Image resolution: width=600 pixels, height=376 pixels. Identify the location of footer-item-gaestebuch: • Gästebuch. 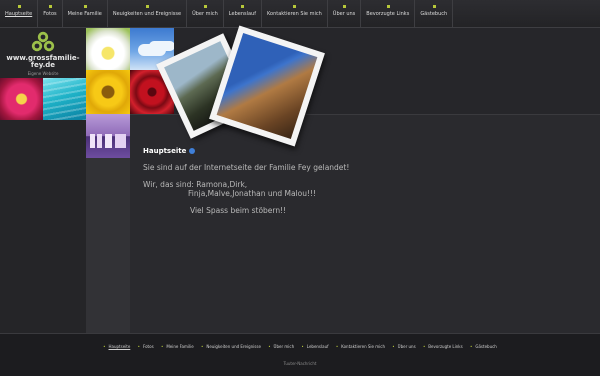
(483, 346).